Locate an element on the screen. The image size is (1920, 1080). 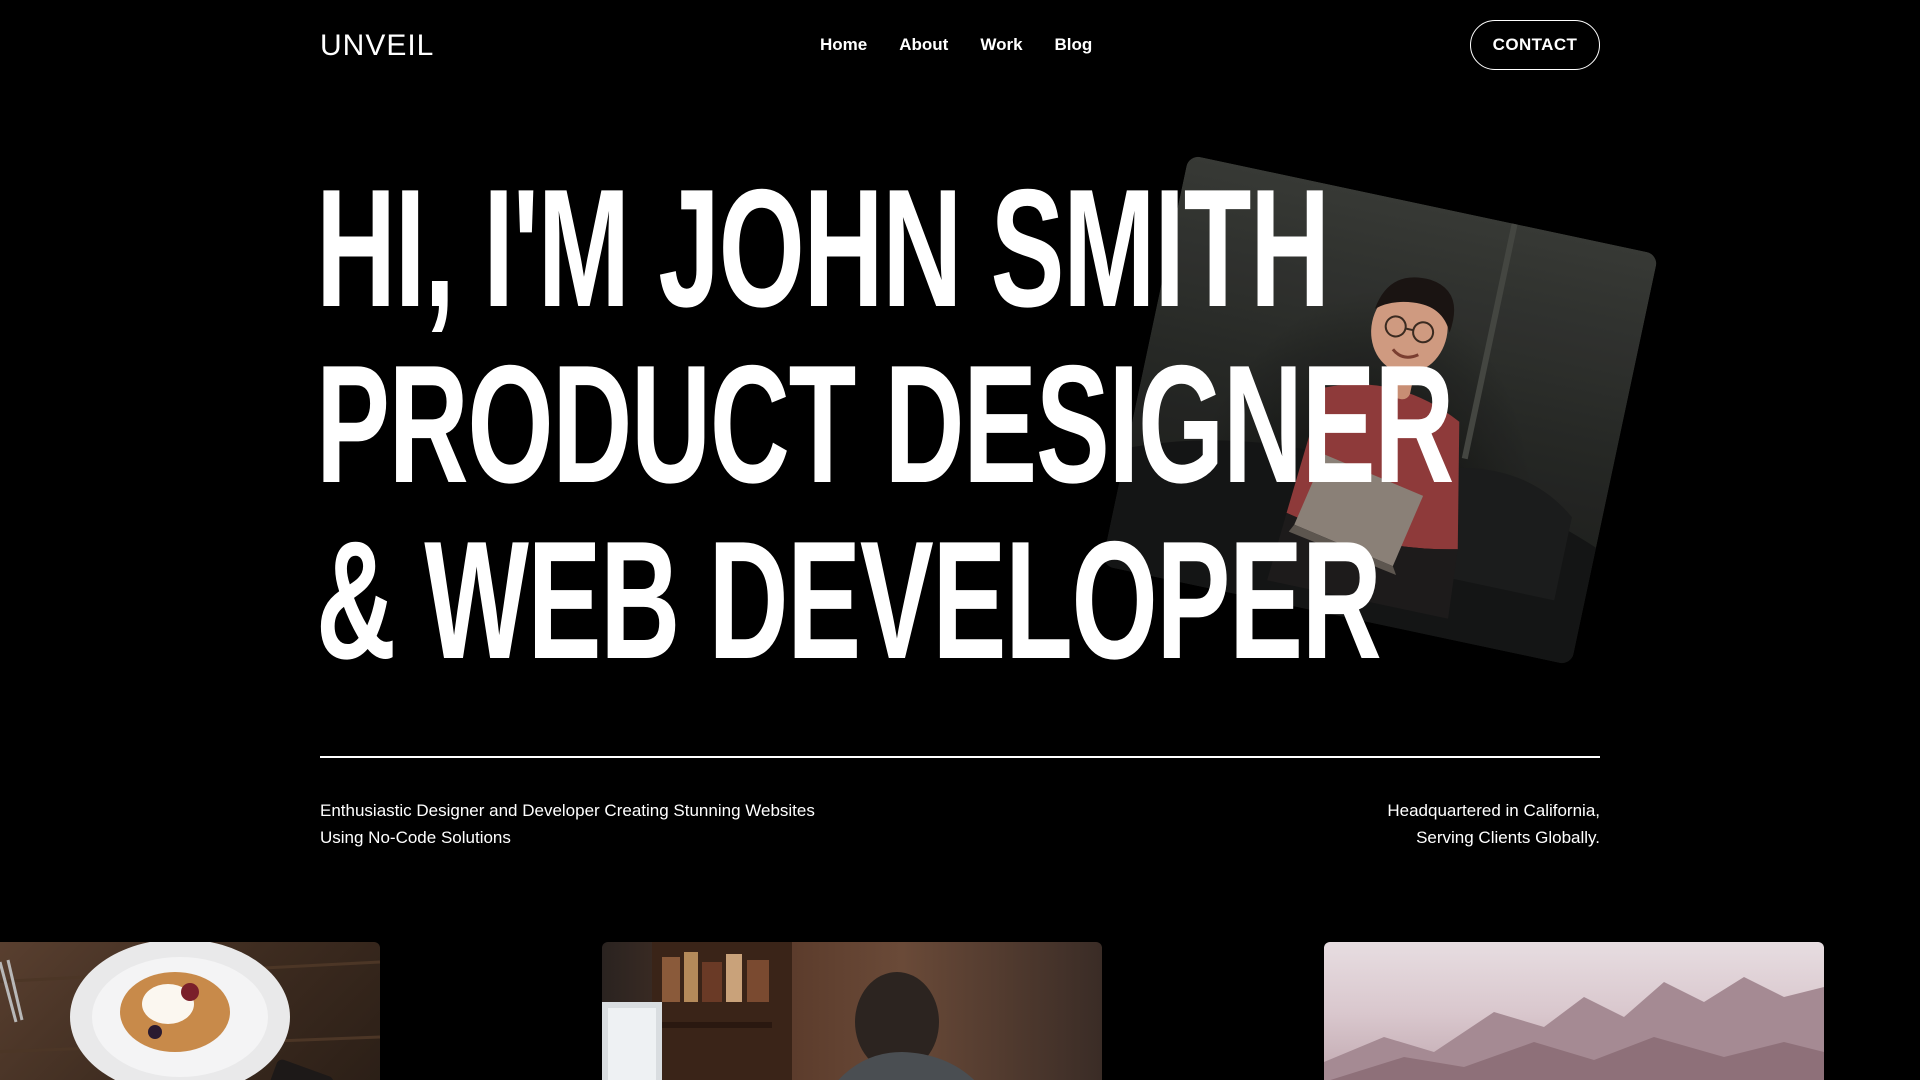
location-line-1: Headquartered in California, is located at coordinates (1493, 810).